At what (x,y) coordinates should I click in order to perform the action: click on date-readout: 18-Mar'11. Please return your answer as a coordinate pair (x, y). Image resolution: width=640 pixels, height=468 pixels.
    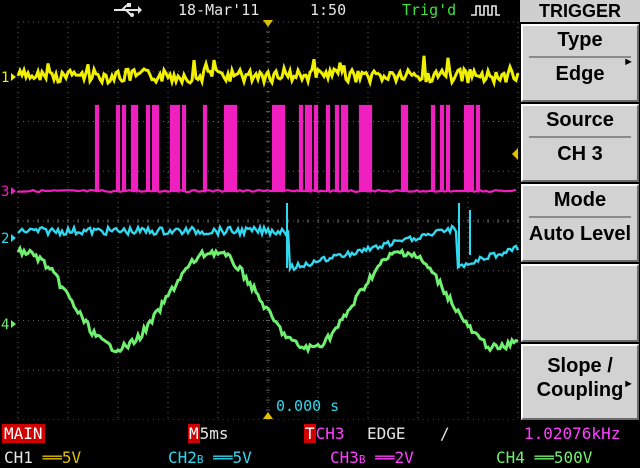
    Looking at the image, I should click on (219, 10).